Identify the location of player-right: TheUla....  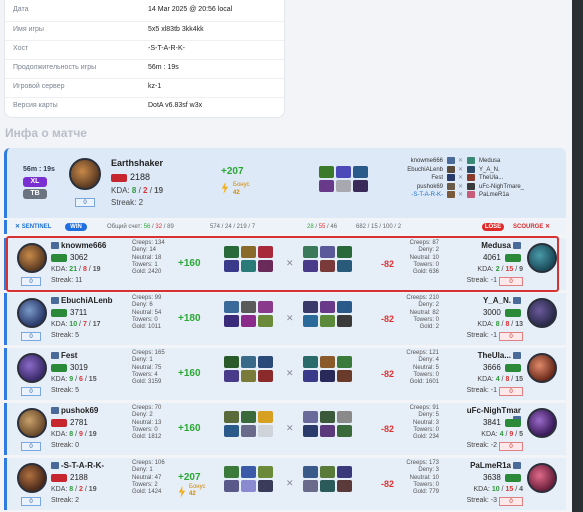
(491, 178).